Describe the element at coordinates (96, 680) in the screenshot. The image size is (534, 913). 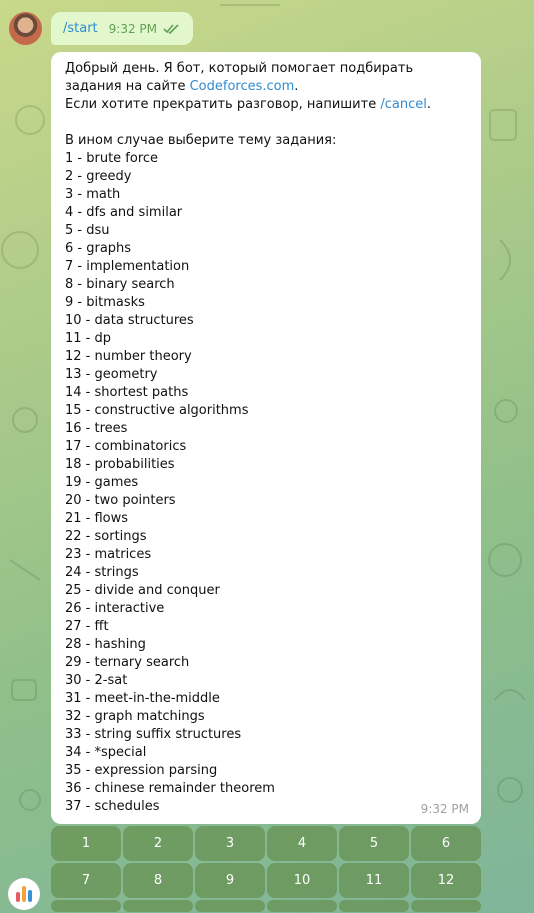
I see `topic-item: 30 - 2-sat` at that location.